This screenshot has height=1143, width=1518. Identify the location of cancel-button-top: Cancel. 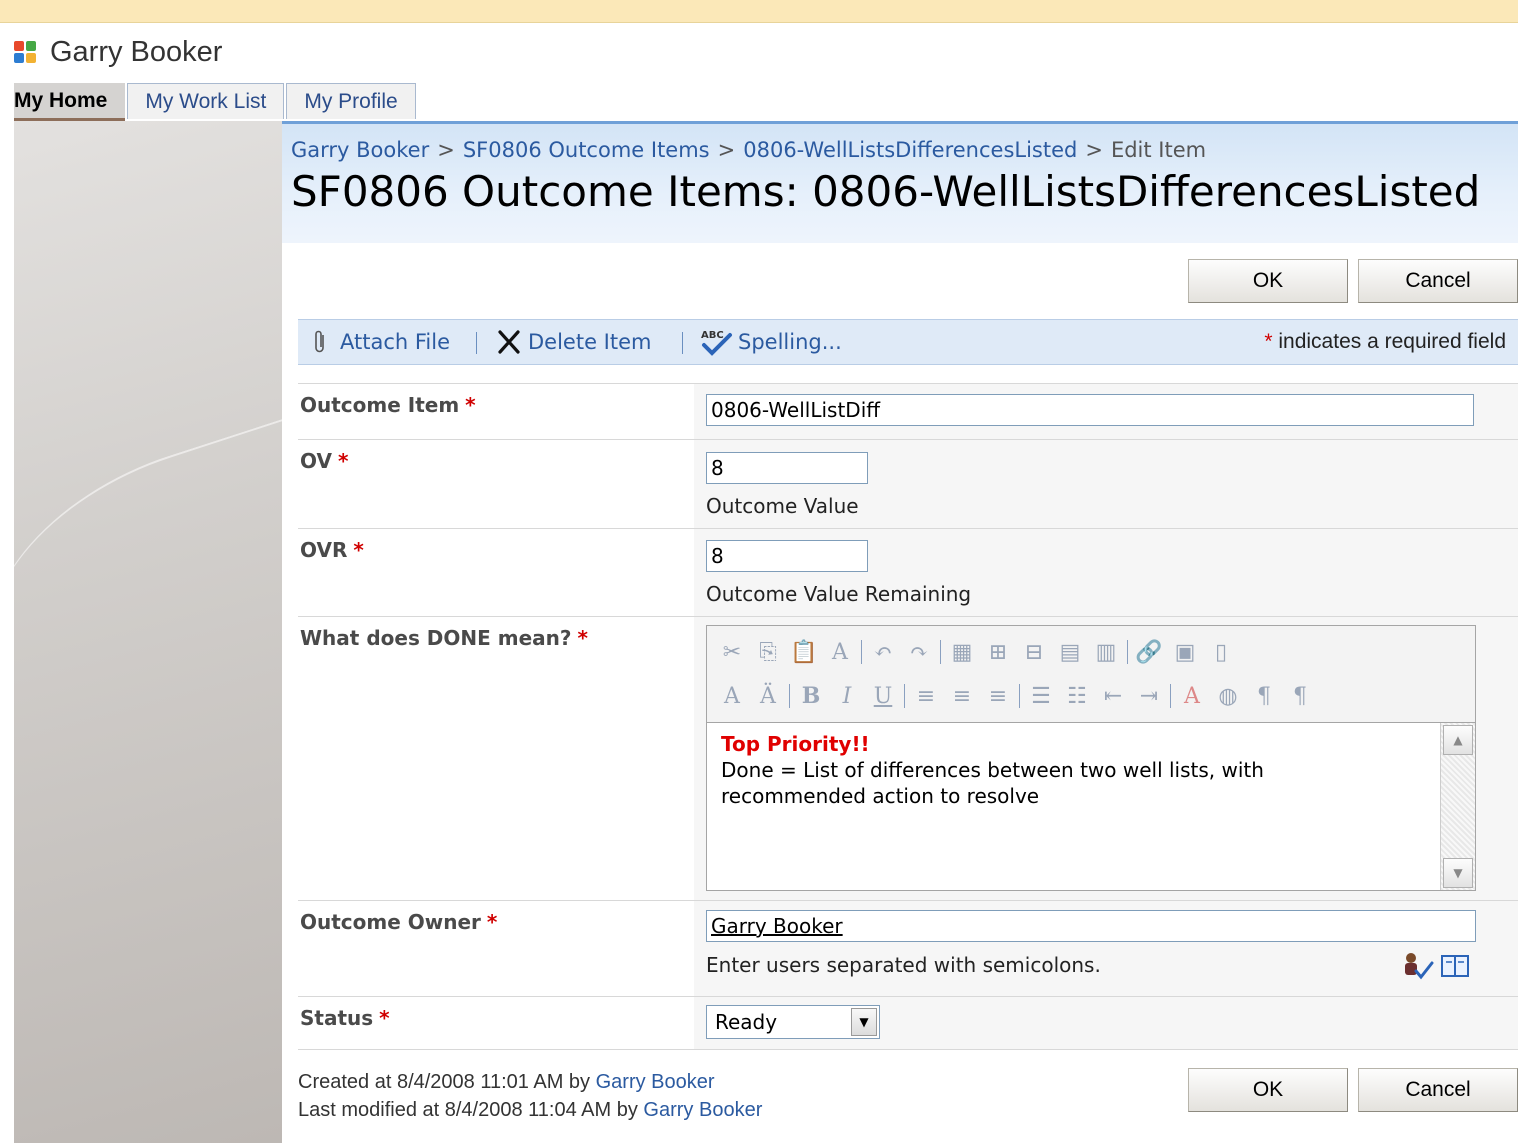
(1438, 281).